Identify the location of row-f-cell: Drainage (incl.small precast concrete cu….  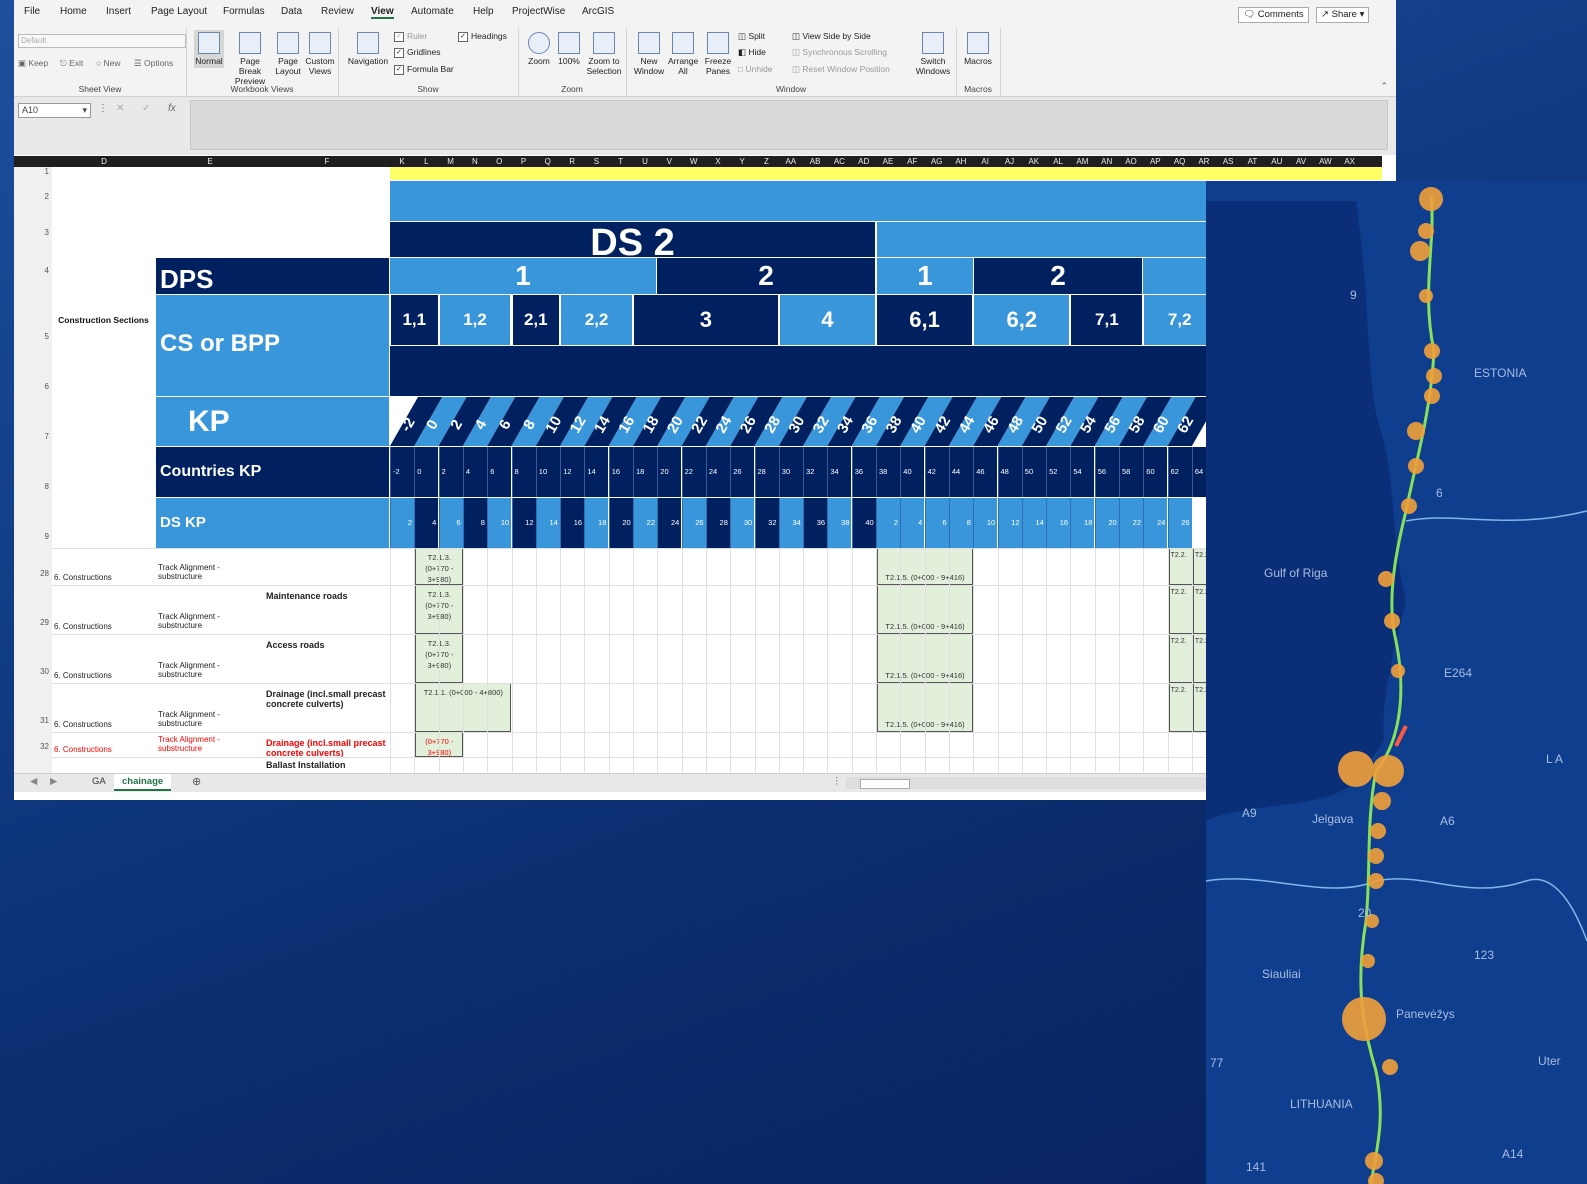
(326, 748).